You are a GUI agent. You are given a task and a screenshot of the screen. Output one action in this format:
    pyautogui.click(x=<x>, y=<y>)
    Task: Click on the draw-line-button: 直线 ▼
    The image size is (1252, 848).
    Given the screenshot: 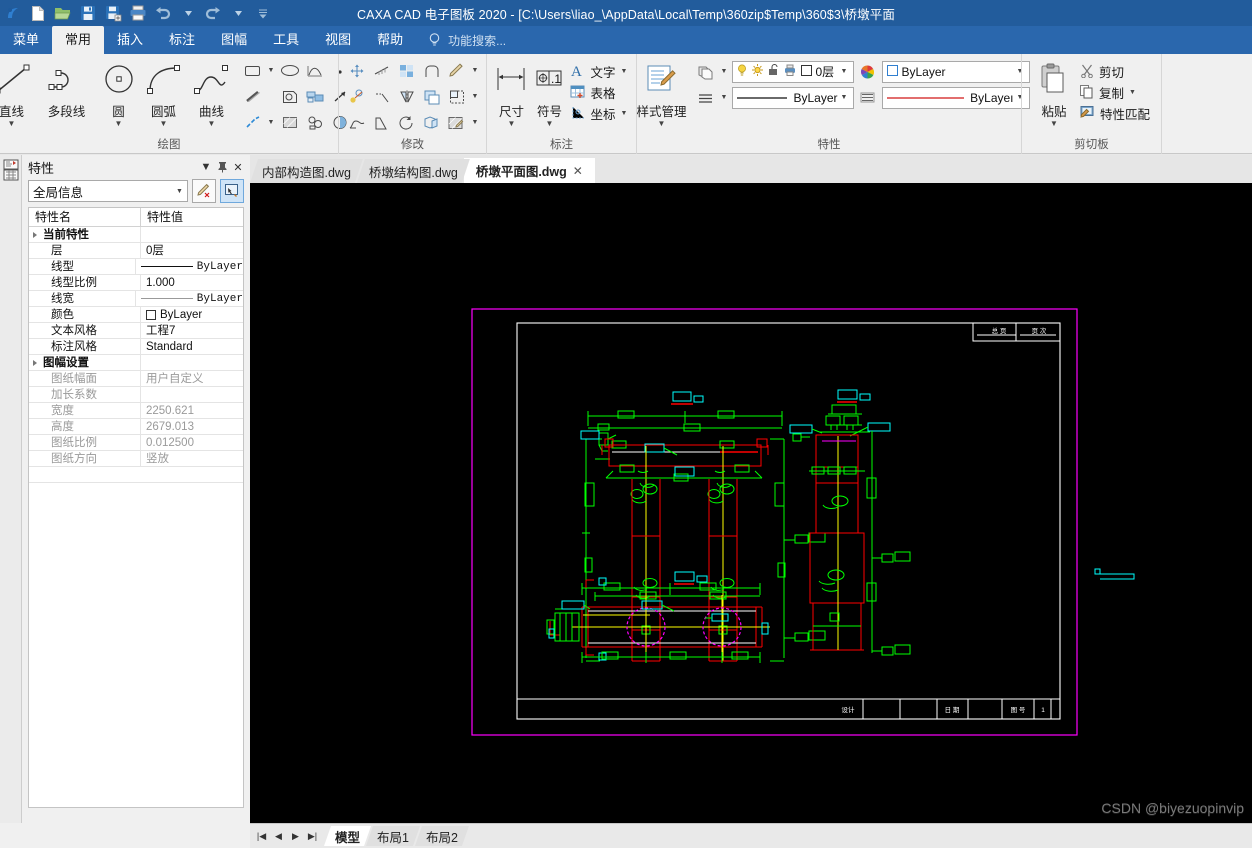 What is the action you would take?
    pyautogui.click(x=18, y=92)
    